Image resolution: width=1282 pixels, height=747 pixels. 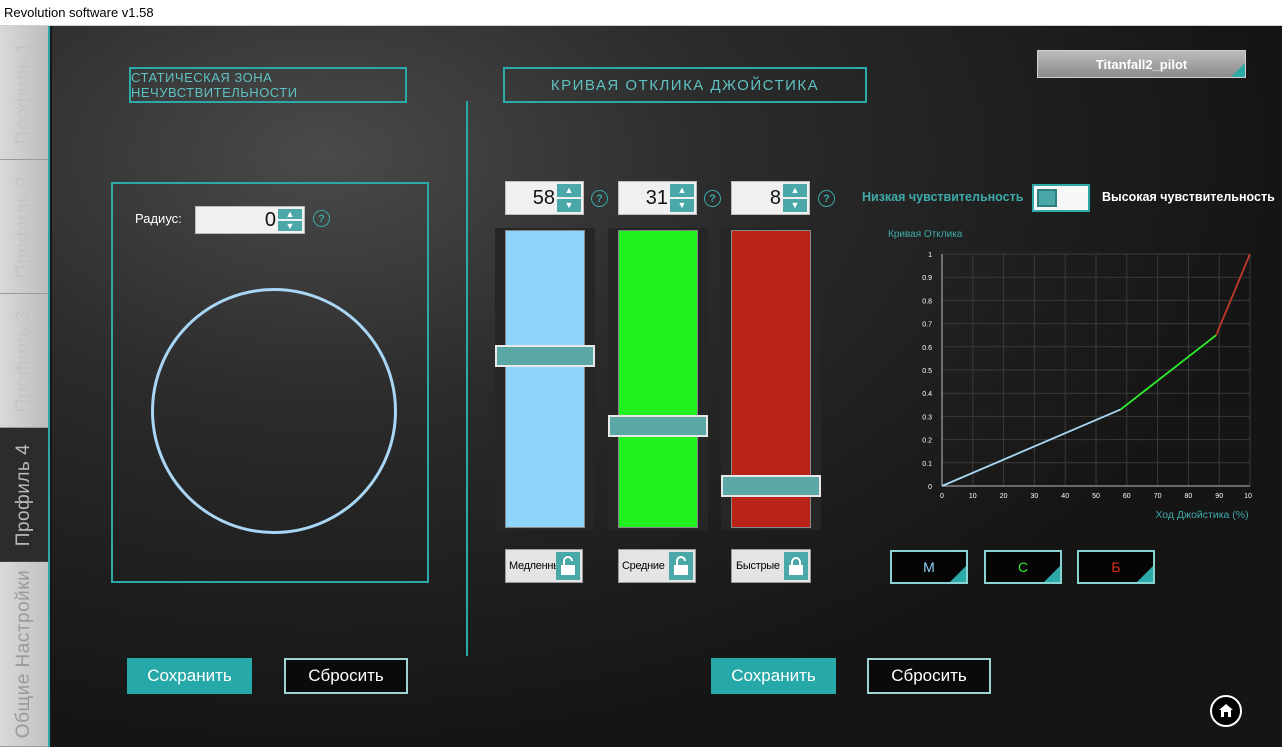 I want to click on x-tick-label: 60, so click(x=1127, y=496).